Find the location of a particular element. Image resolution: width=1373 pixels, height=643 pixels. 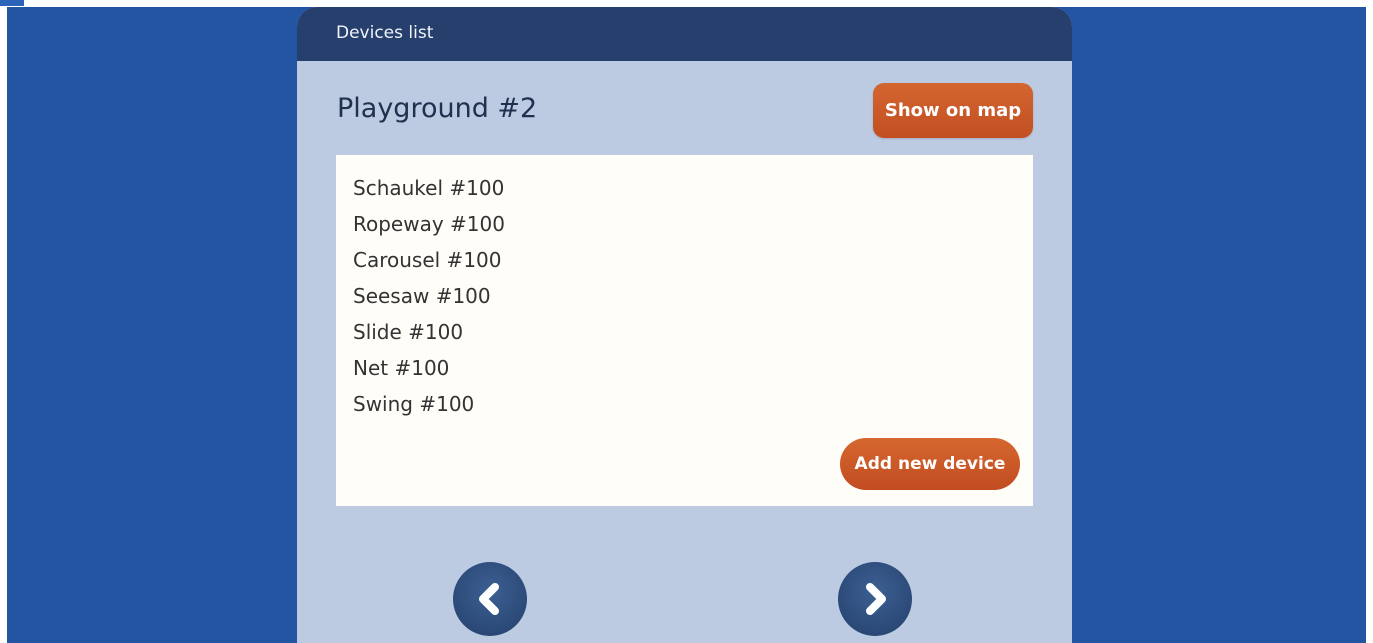

next-button is located at coordinates (875, 599).